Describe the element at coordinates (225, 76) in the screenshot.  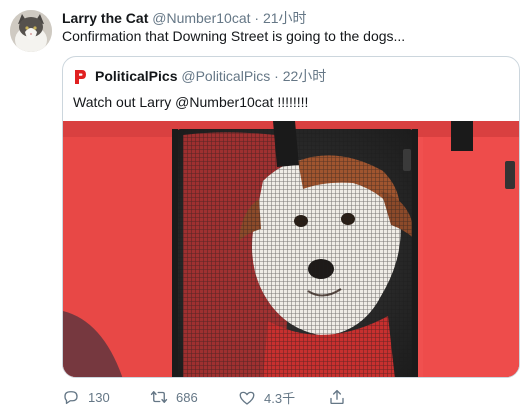
I see `quoted-author-handle: @PoliticalPics` at that location.